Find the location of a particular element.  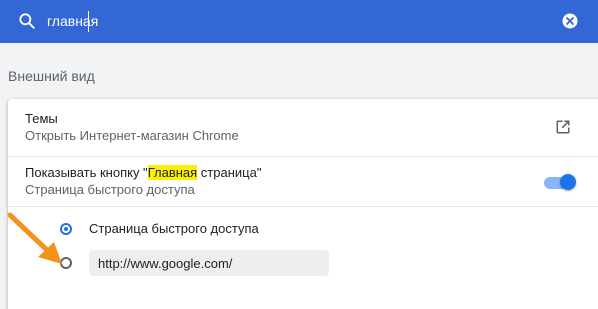

themes-label: Темы is located at coordinates (41, 118).